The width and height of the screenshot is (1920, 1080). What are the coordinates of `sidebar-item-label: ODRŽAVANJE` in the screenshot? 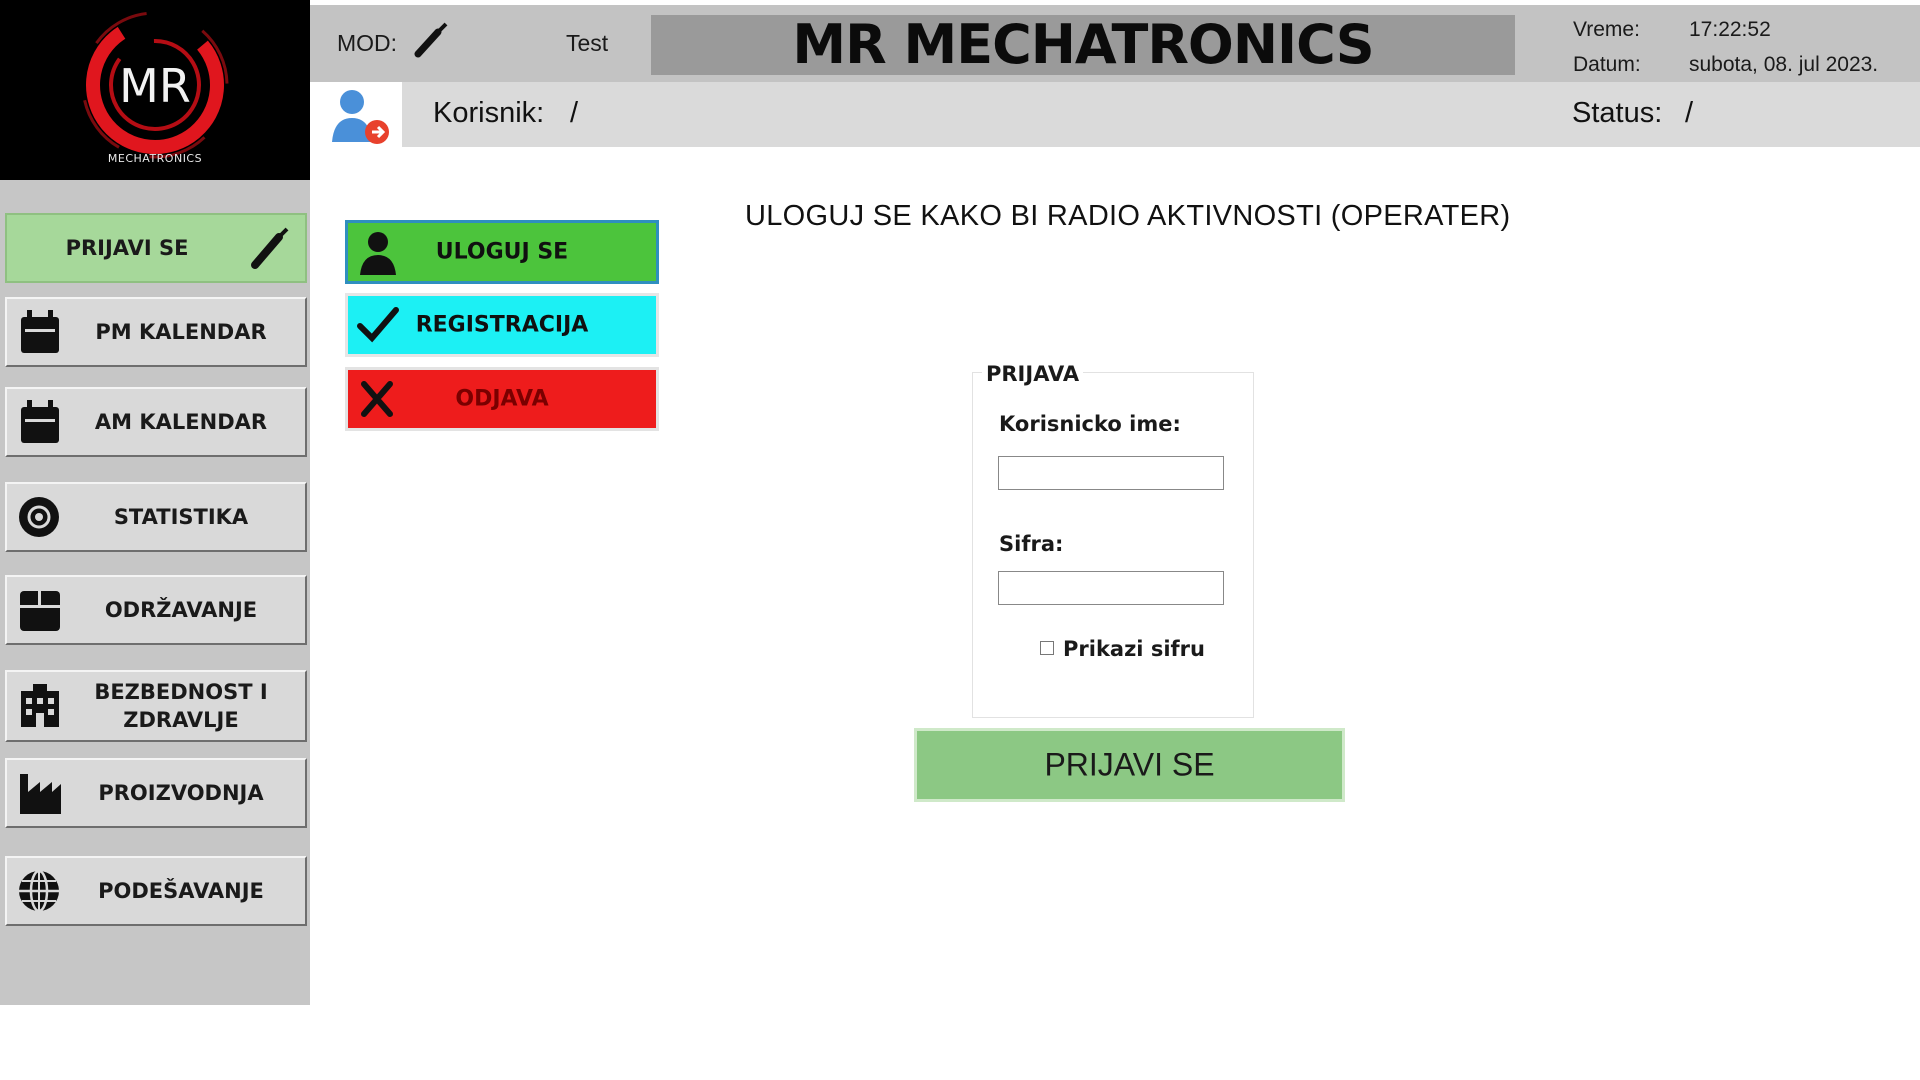 It's located at (181, 610).